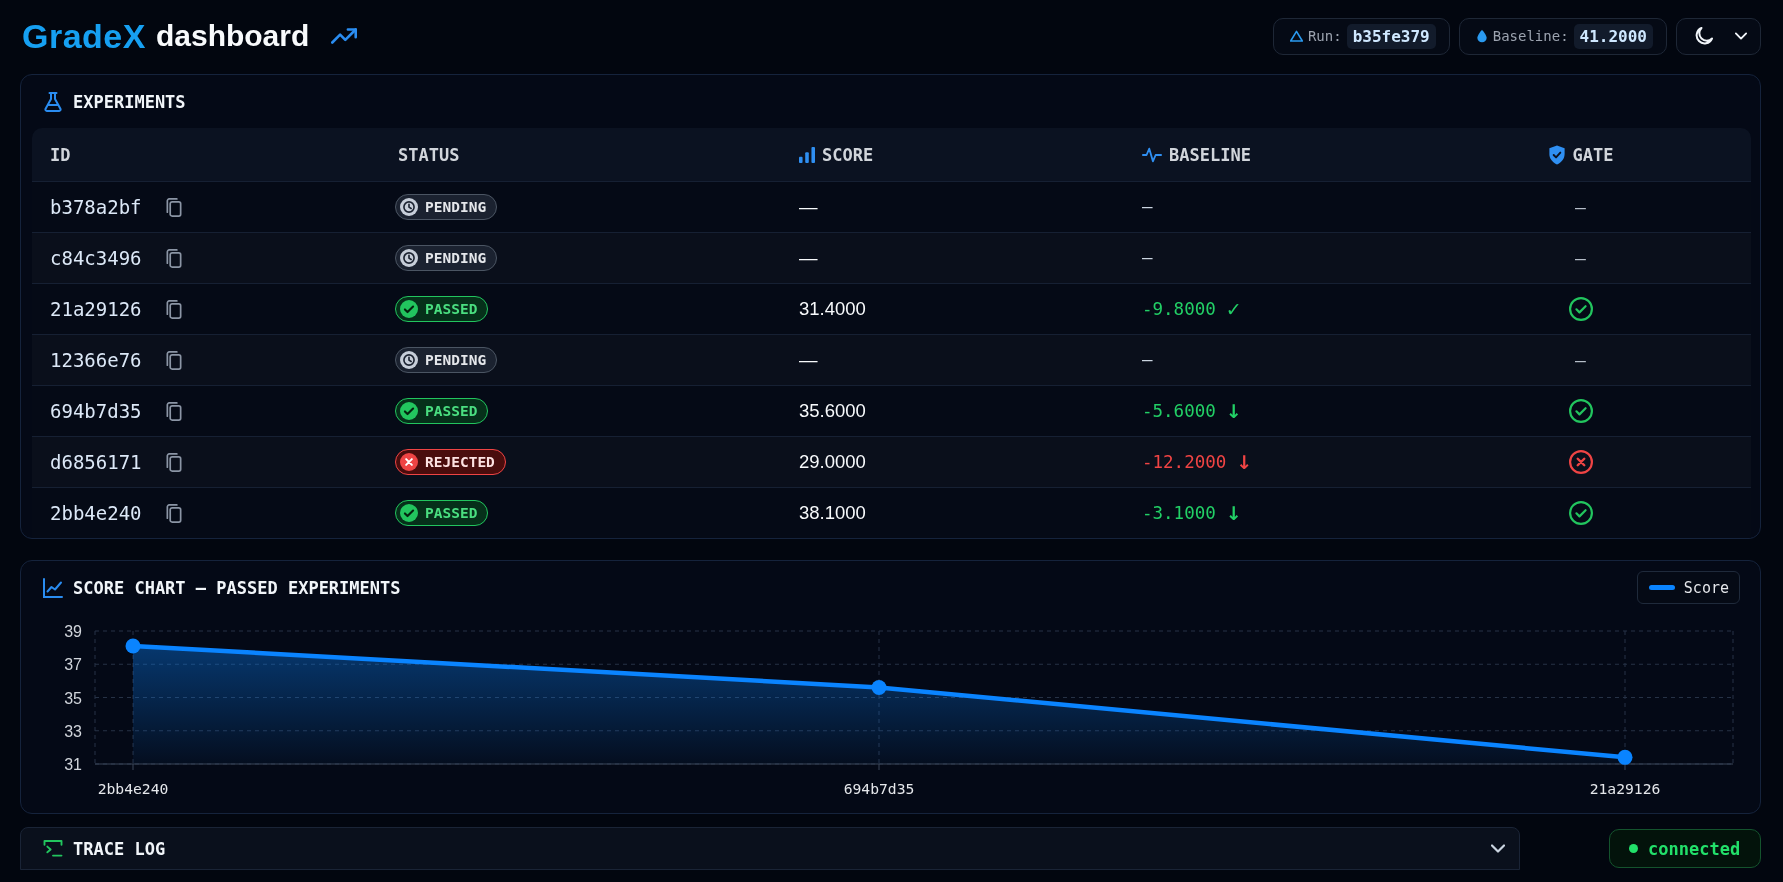 The width and height of the screenshot is (1783, 882). Describe the element at coordinates (53, 848) in the screenshot. I see `terminal-icon` at that location.